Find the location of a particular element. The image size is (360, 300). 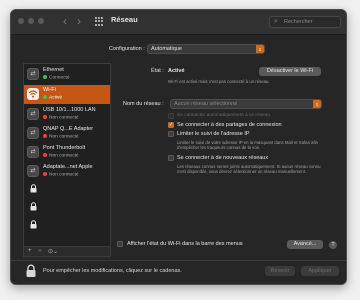

title-bar: ‹ › Réseau ⌕ Rechercher is located at coordinates (178, 22).